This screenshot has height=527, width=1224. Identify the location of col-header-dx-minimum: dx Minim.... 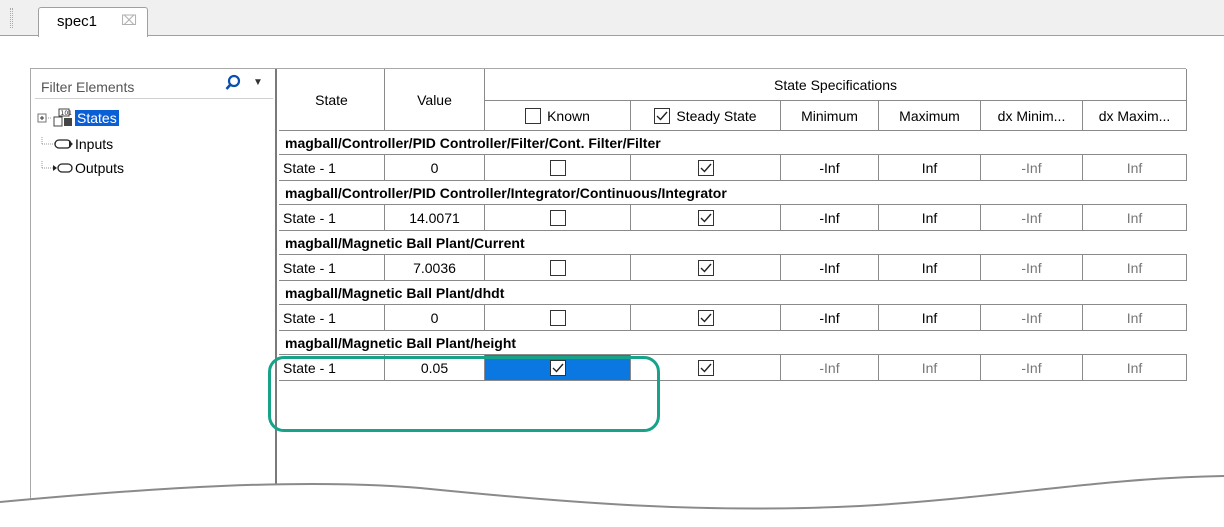
(1032, 116).